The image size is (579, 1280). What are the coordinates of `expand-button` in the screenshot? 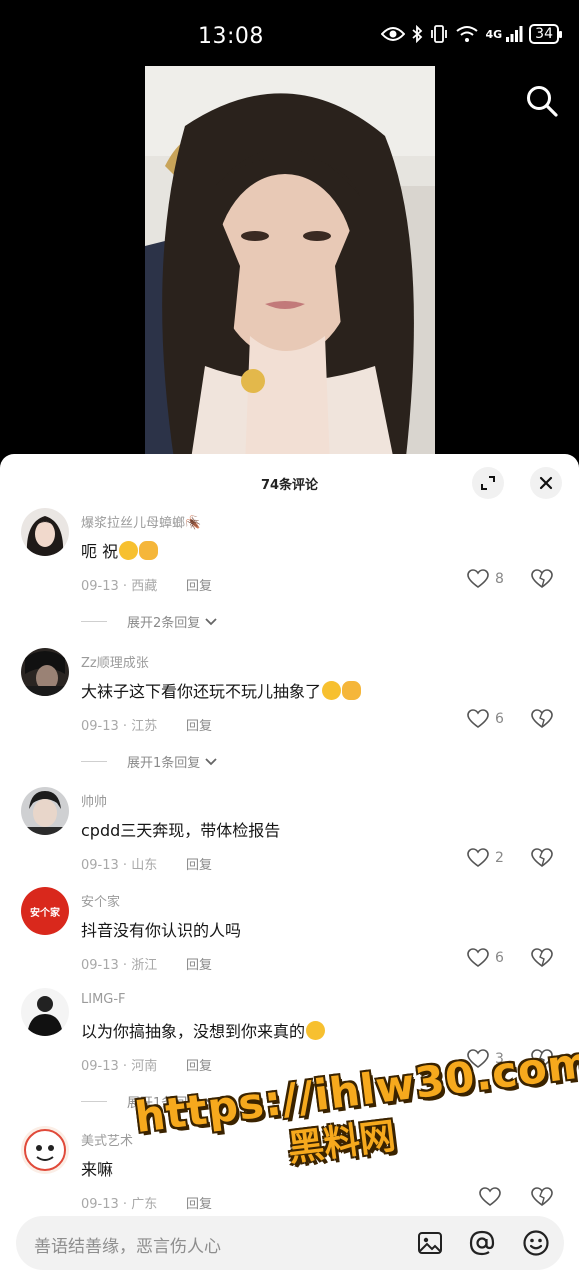 It's located at (488, 483).